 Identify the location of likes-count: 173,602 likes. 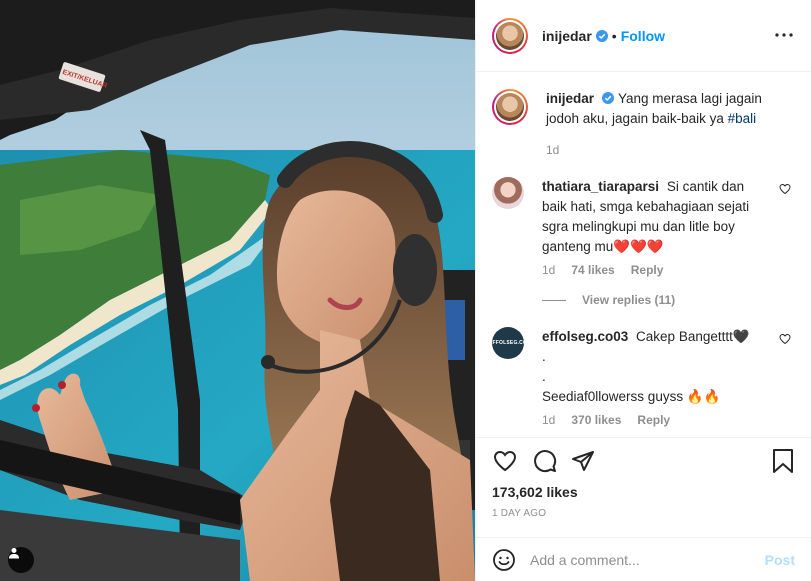
(643, 492).